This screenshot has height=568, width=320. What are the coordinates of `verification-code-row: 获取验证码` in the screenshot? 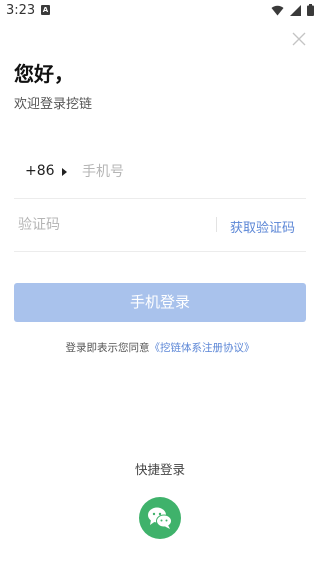 It's located at (160, 226).